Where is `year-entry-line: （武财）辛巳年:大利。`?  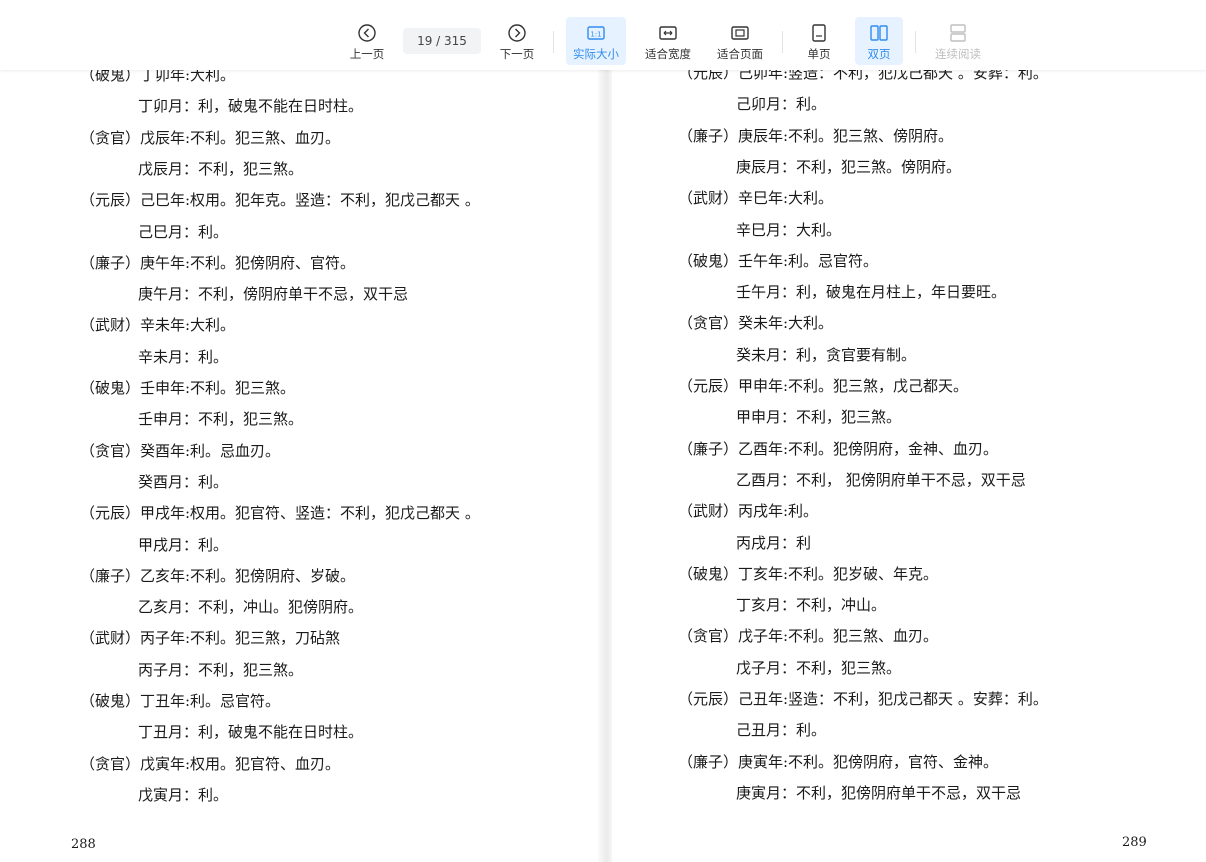 year-entry-line: （武财）辛巳年:大利。 is located at coordinates (756, 198).